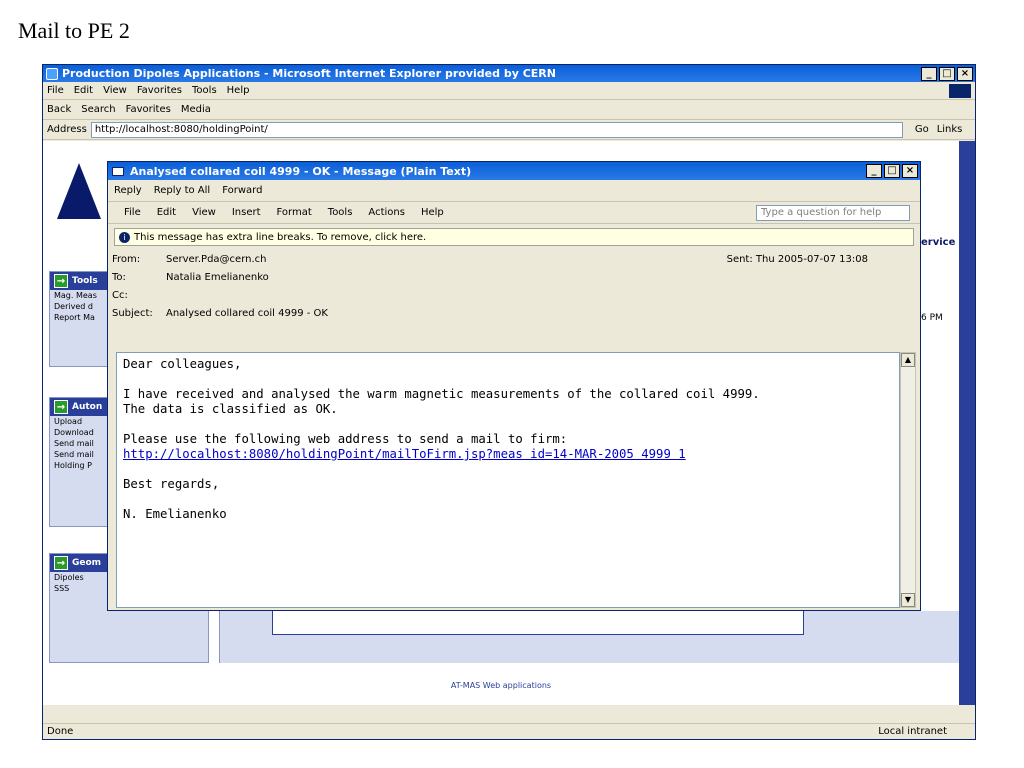 This screenshot has height=768, width=1024. What do you see at coordinates (87, 563) in the screenshot?
I see `sidebar-title: Geom` at bounding box center [87, 563].